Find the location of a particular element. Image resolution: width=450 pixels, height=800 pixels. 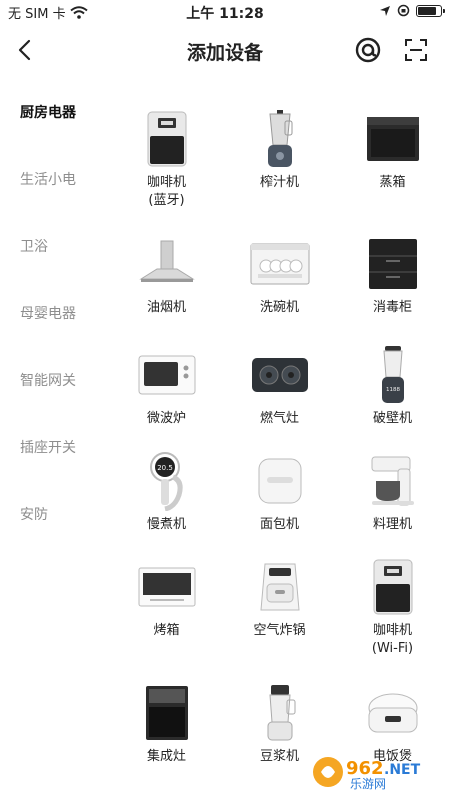

battery-icon is located at coordinates (430, 10).